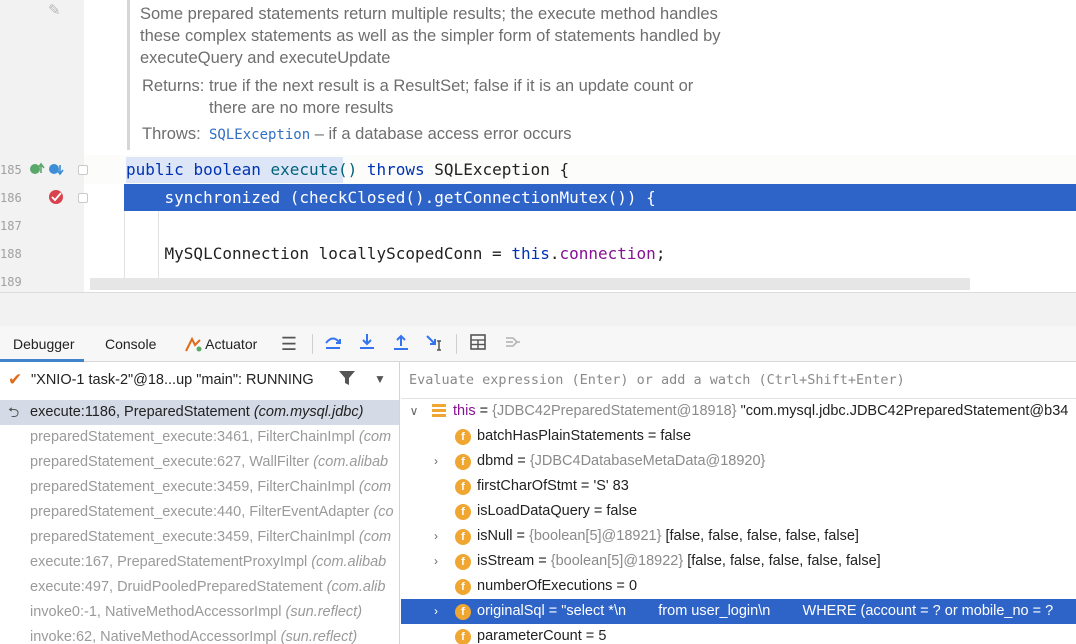 This screenshot has width=1076, height=644. Describe the element at coordinates (11, 170) in the screenshot. I see `line-number: 185` at that location.